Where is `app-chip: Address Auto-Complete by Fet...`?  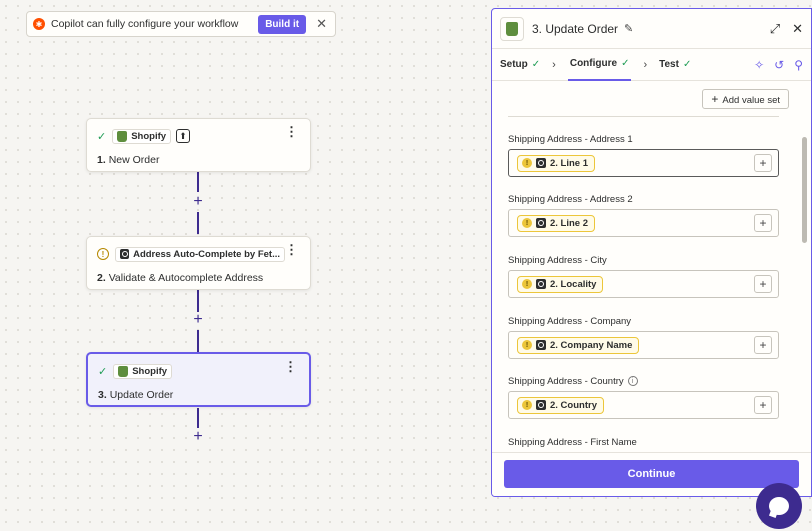
app-chip: Address Auto-Complete by Fet... is located at coordinates (200, 254).